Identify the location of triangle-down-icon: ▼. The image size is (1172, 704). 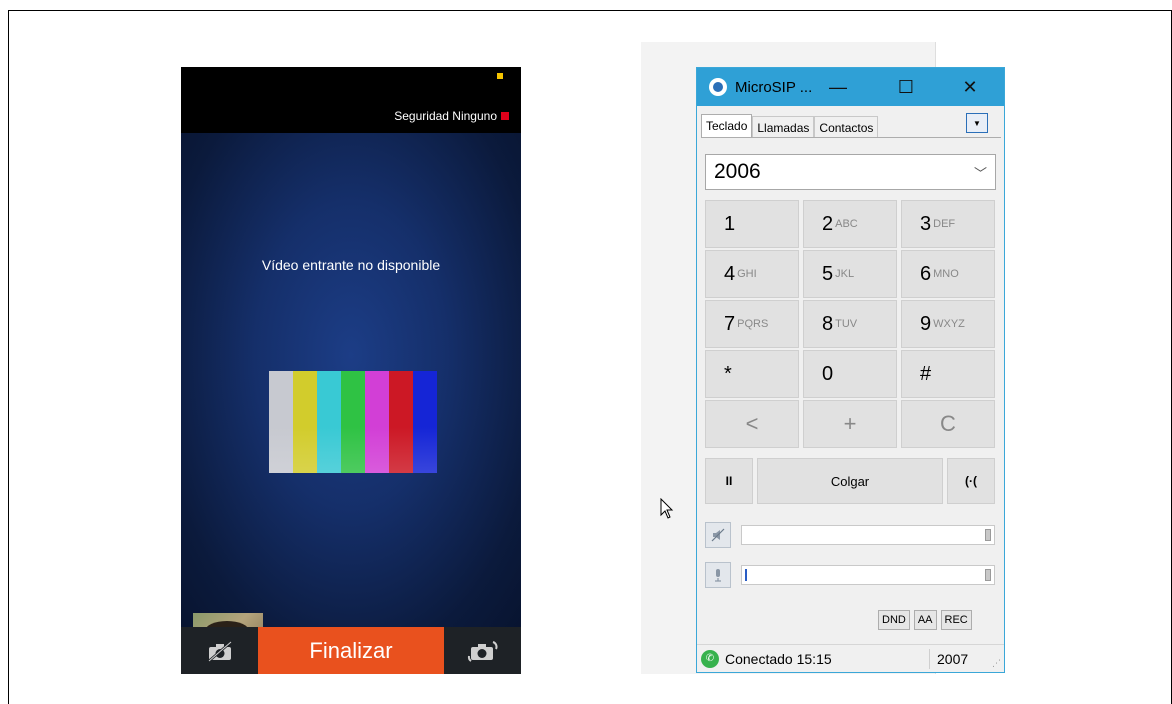
(977, 123).